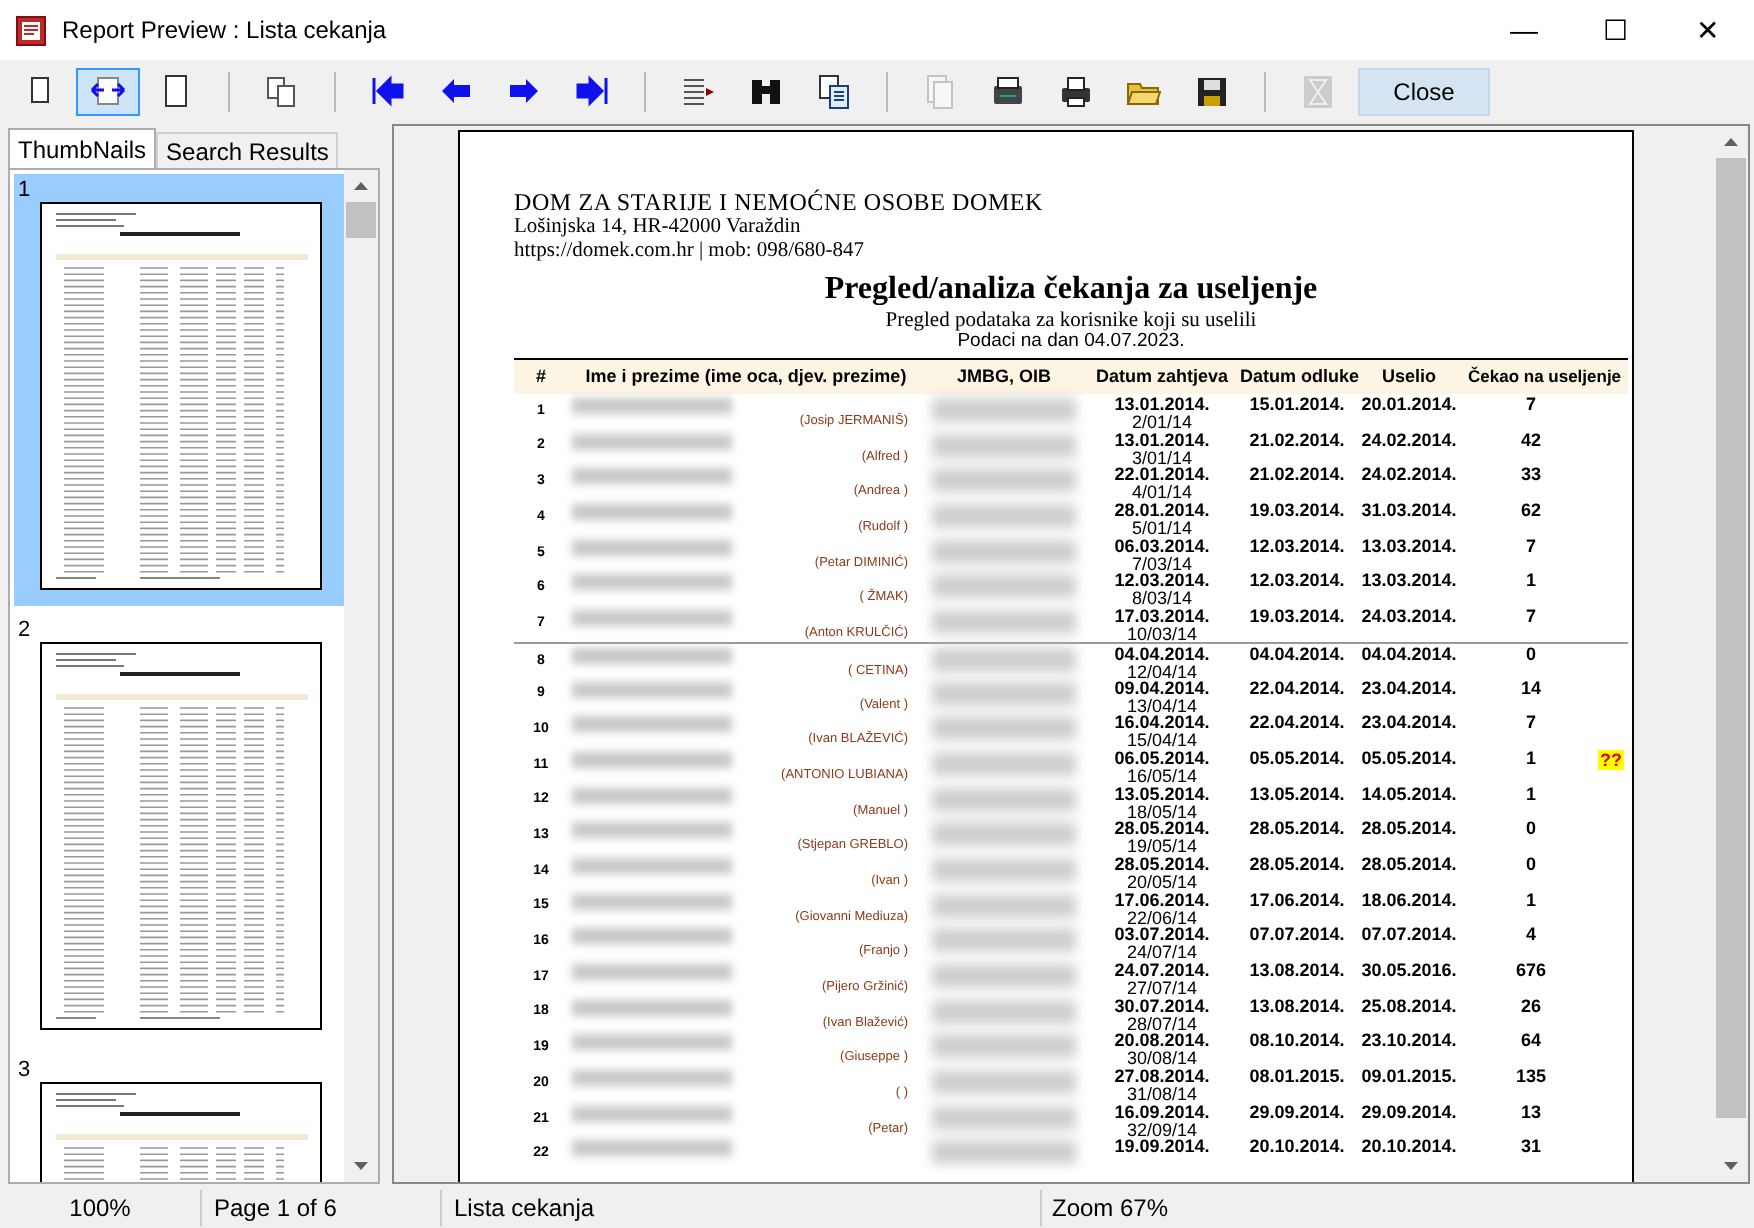  What do you see at coordinates (1162, 1023) in the screenshot?
I see `request-number: 28/07/14` at bounding box center [1162, 1023].